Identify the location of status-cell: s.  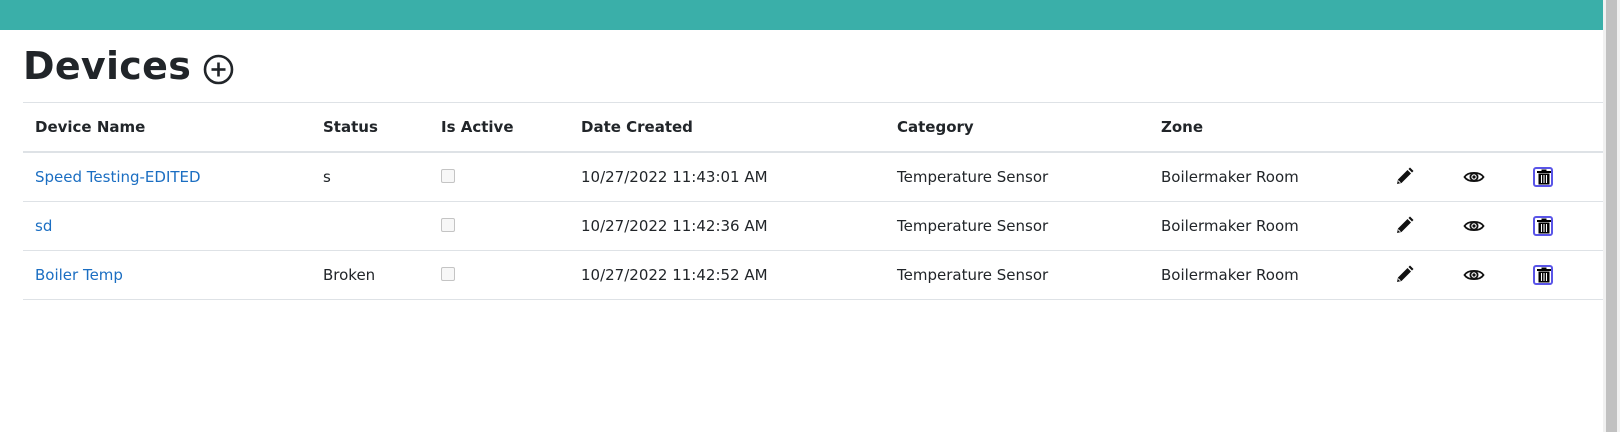
(370, 177).